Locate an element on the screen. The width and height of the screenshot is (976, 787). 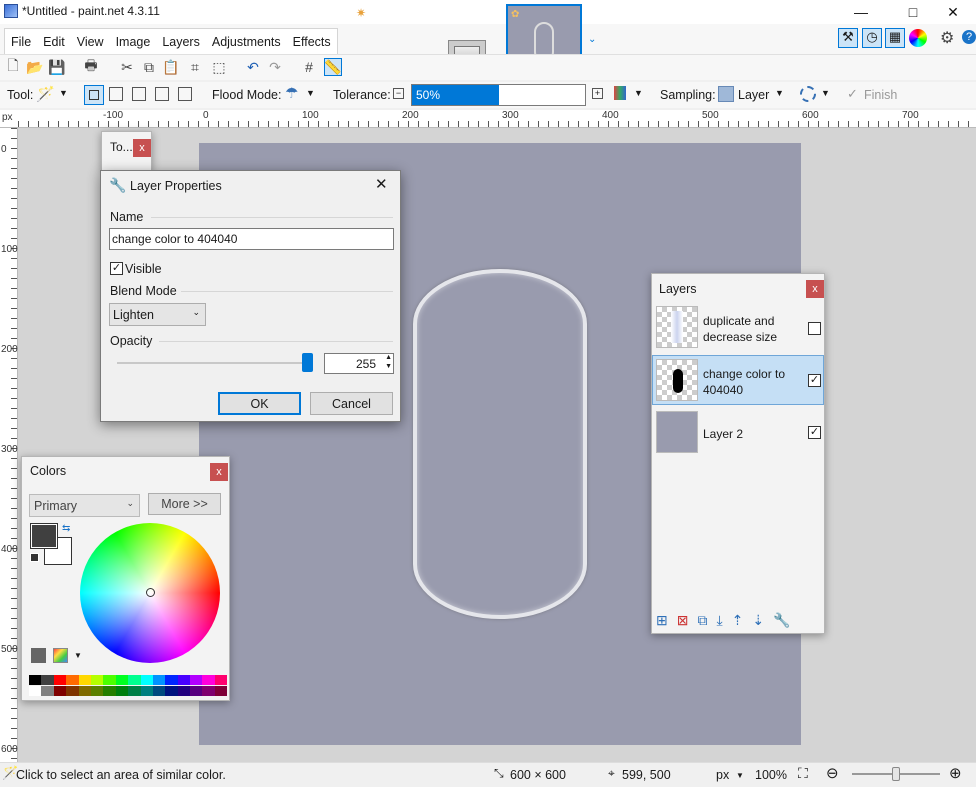
sampling-value: Layer is located at coordinates (753, 95).